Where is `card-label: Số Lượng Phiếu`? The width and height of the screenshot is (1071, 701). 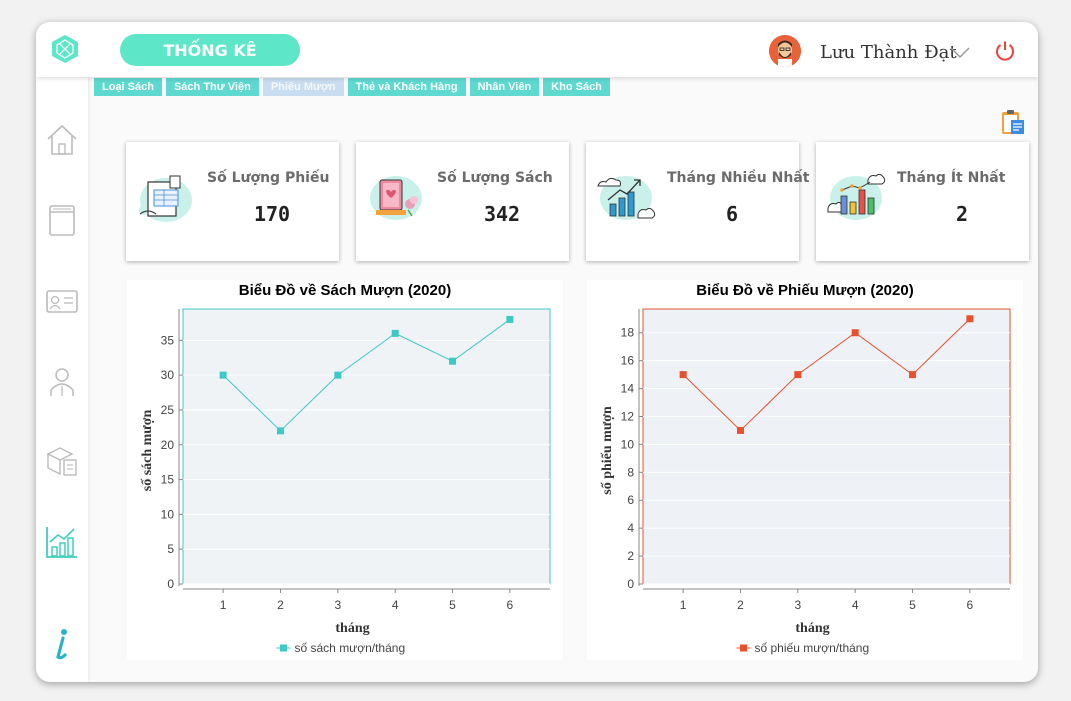
card-label: Số Lượng Phiếu is located at coordinates (268, 178).